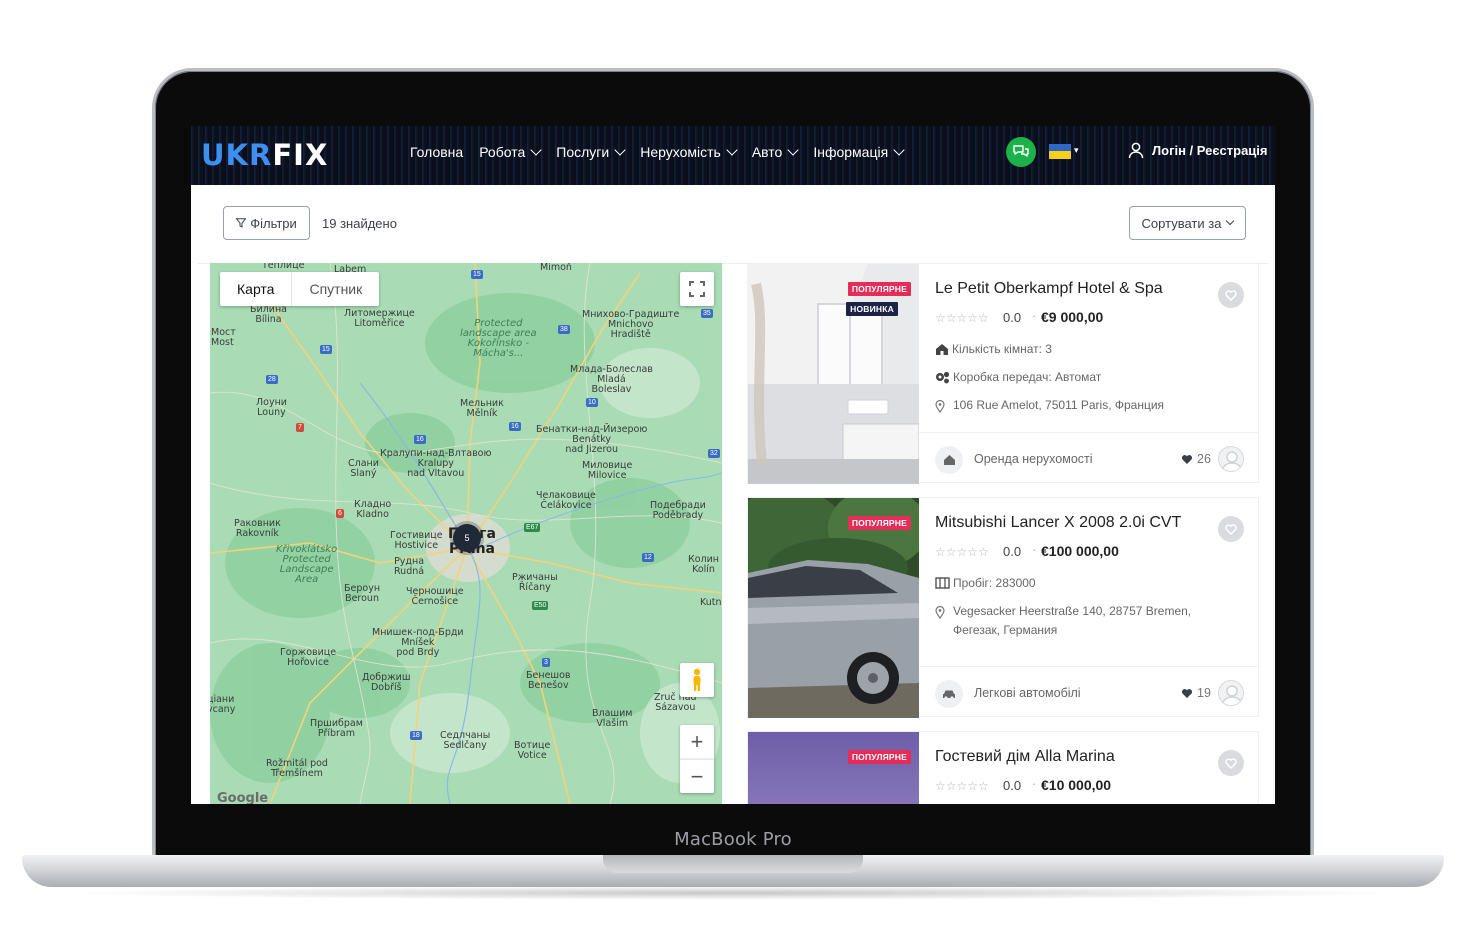 This screenshot has width=1466, height=932. I want to click on address-text: 106 Rue Amelot, 75011 Paris, Франция, so click(1059, 405).